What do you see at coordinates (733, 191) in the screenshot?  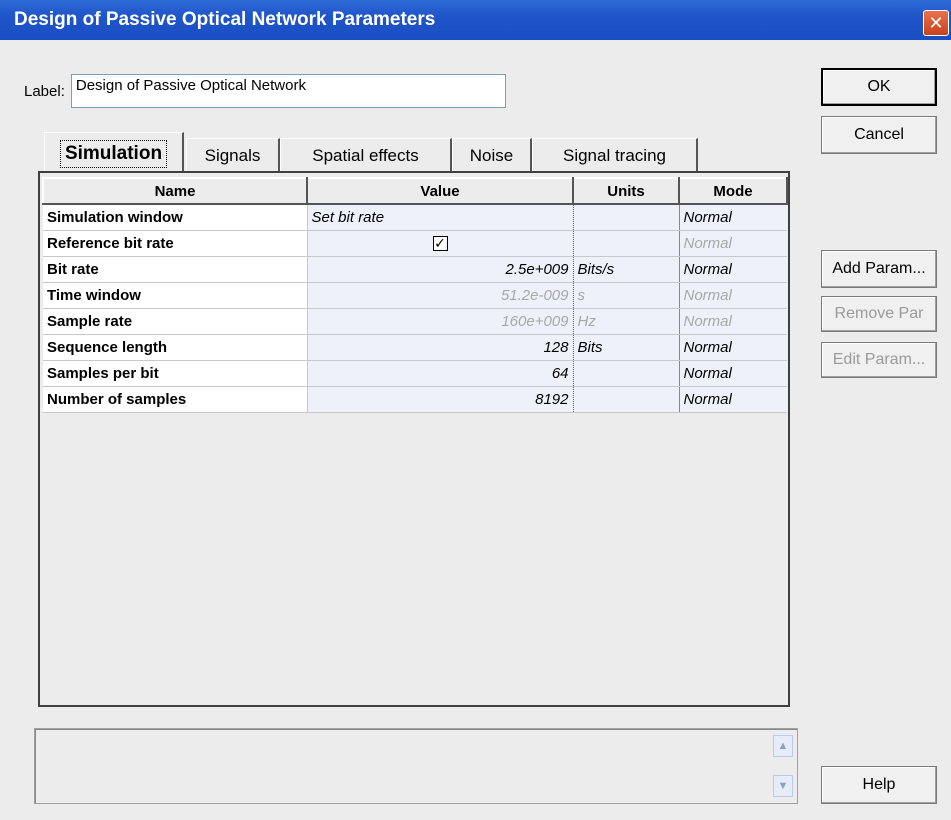 I see `column-header-mode: Mode` at bounding box center [733, 191].